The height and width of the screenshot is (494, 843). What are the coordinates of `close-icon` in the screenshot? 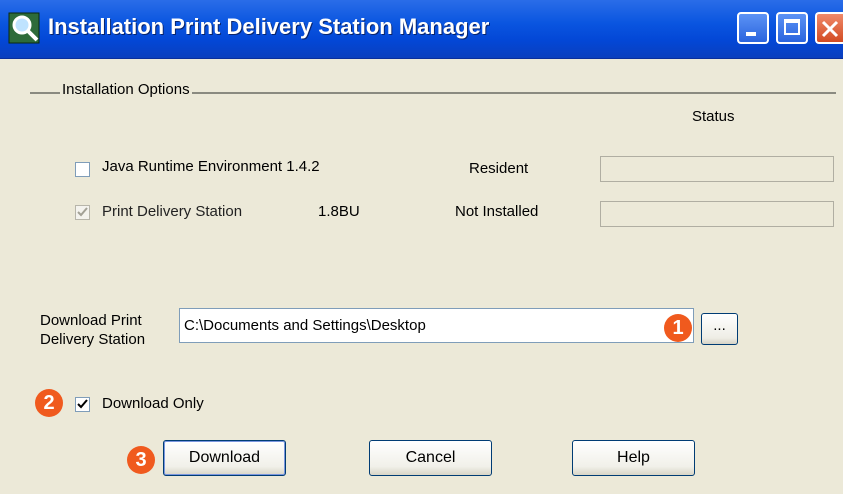 It's located at (830, 29).